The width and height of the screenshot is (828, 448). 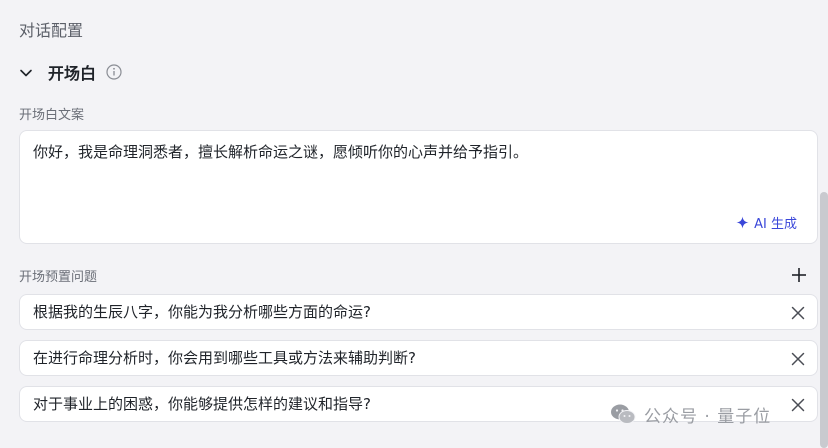 I want to click on preset-question-text: 在进行命理分析时，你会用到哪些工具或方法来辅助判断?, so click(x=224, y=358).